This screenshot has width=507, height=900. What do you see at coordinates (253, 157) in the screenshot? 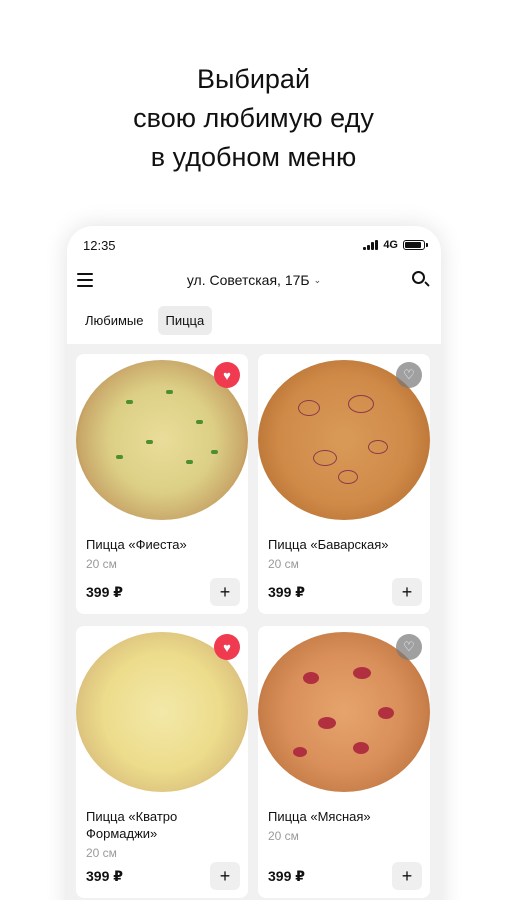
I see `headline-line-3: в удобном меню` at bounding box center [253, 157].